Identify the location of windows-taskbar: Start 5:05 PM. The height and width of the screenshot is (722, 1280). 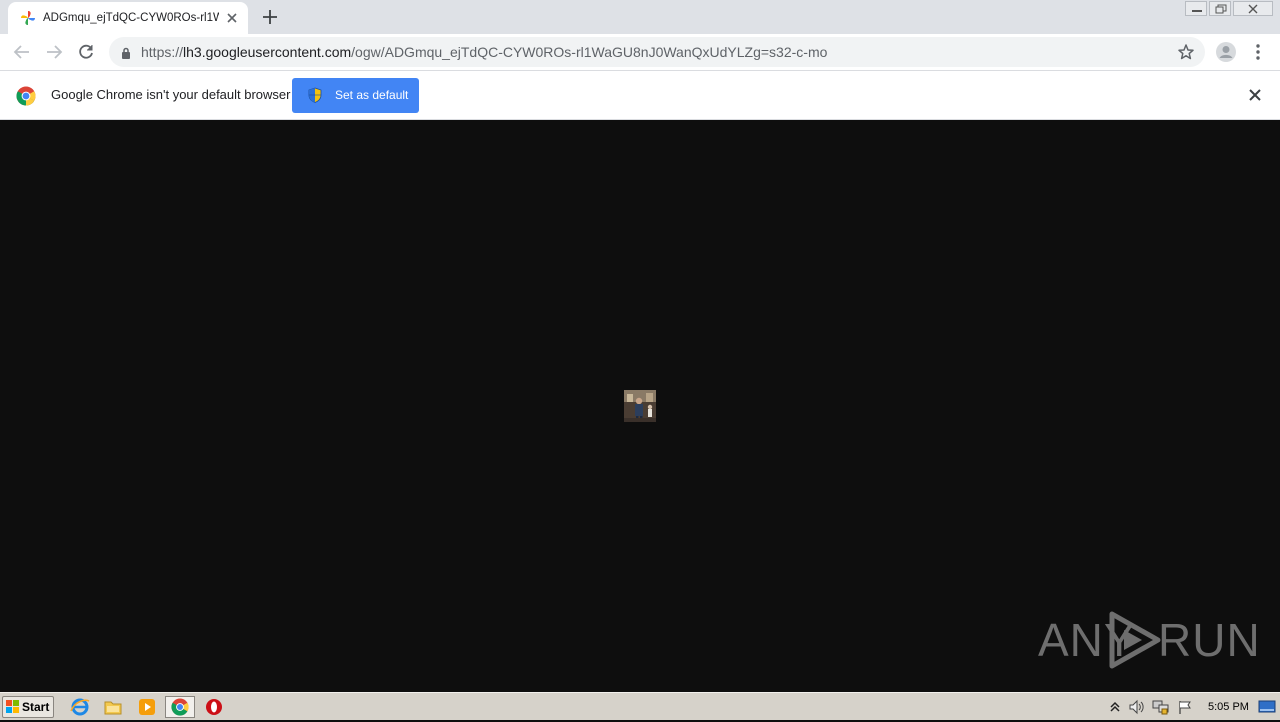
(640, 706).